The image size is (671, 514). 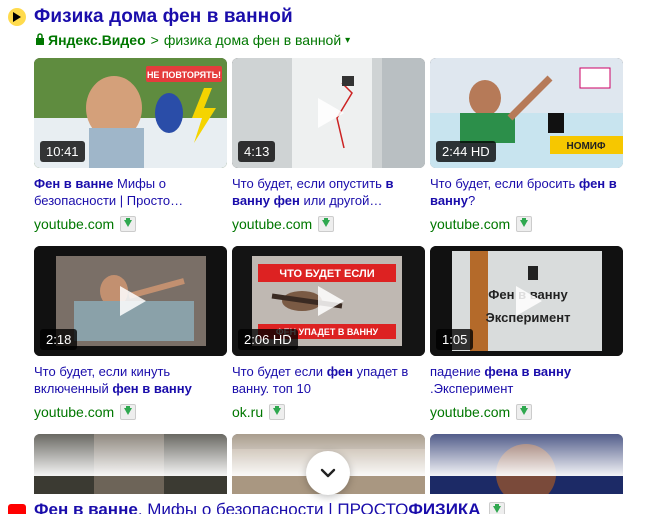 I want to click on lock-icon, so click(x=40, y=40).